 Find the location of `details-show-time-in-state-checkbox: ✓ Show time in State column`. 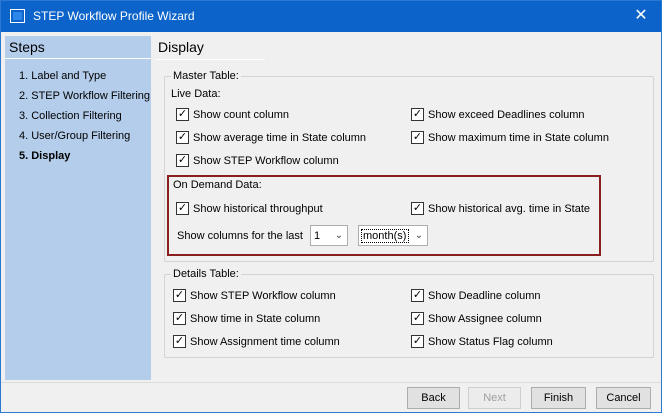

details-show-time-in-state-checkbox: ✓ Show time in State column is located at coordinates (246, 318).